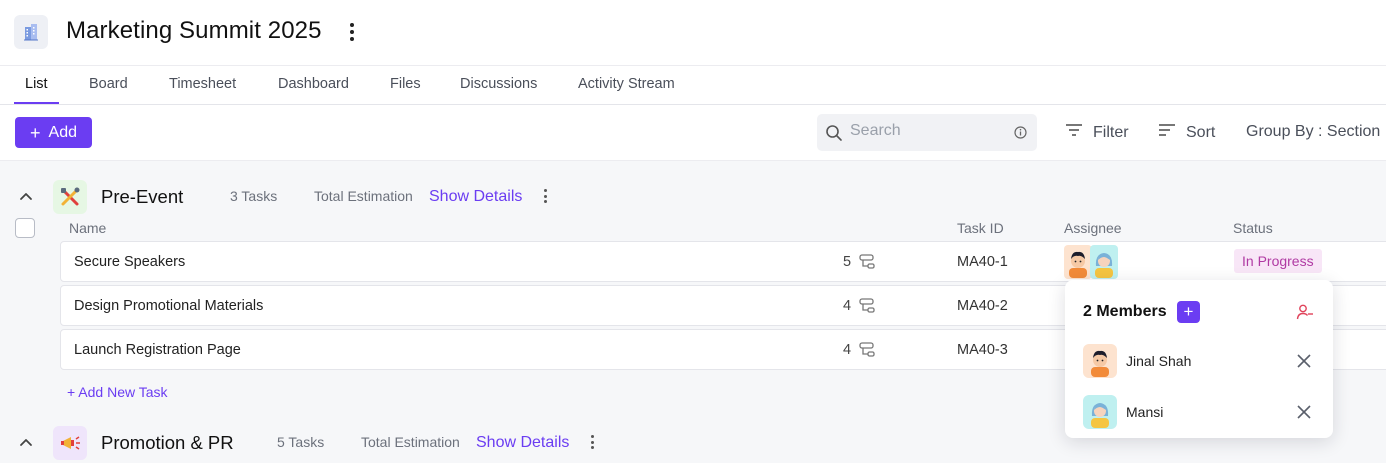 Image resolution: width=1386 pixels, height=463 pixels. What do you see at coordinates (1200, 412) in the screenshot?
I see `member-item: Mansi` at bounding box center [1200, 412].